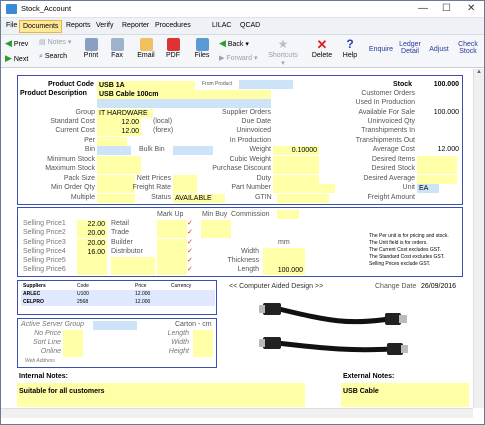  I want to click on minimize-button: —, so click(423, 8).